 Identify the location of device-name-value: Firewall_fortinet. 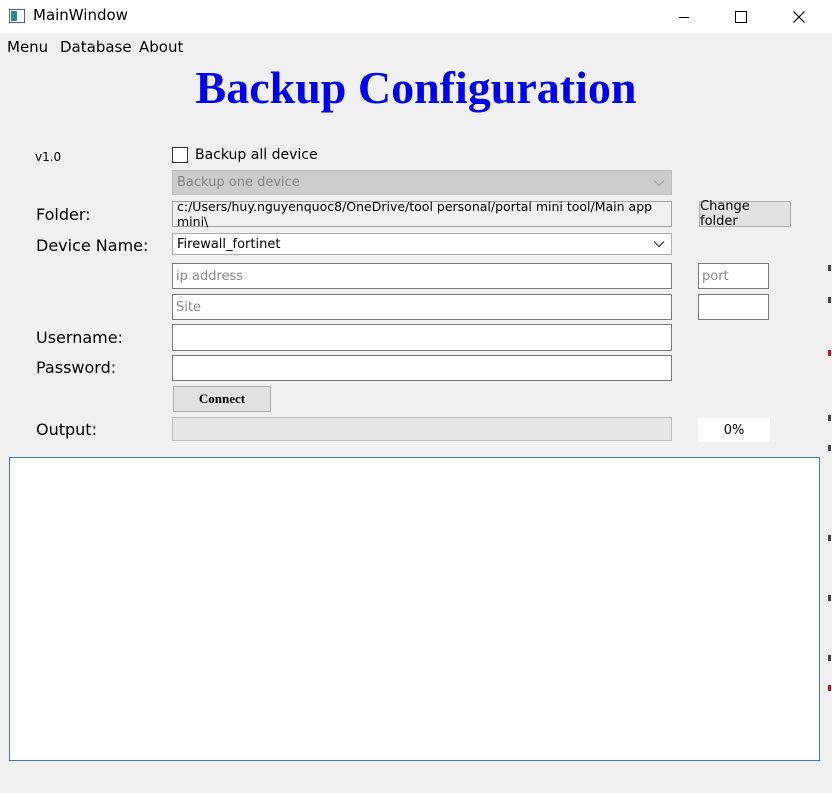
(229, 244).